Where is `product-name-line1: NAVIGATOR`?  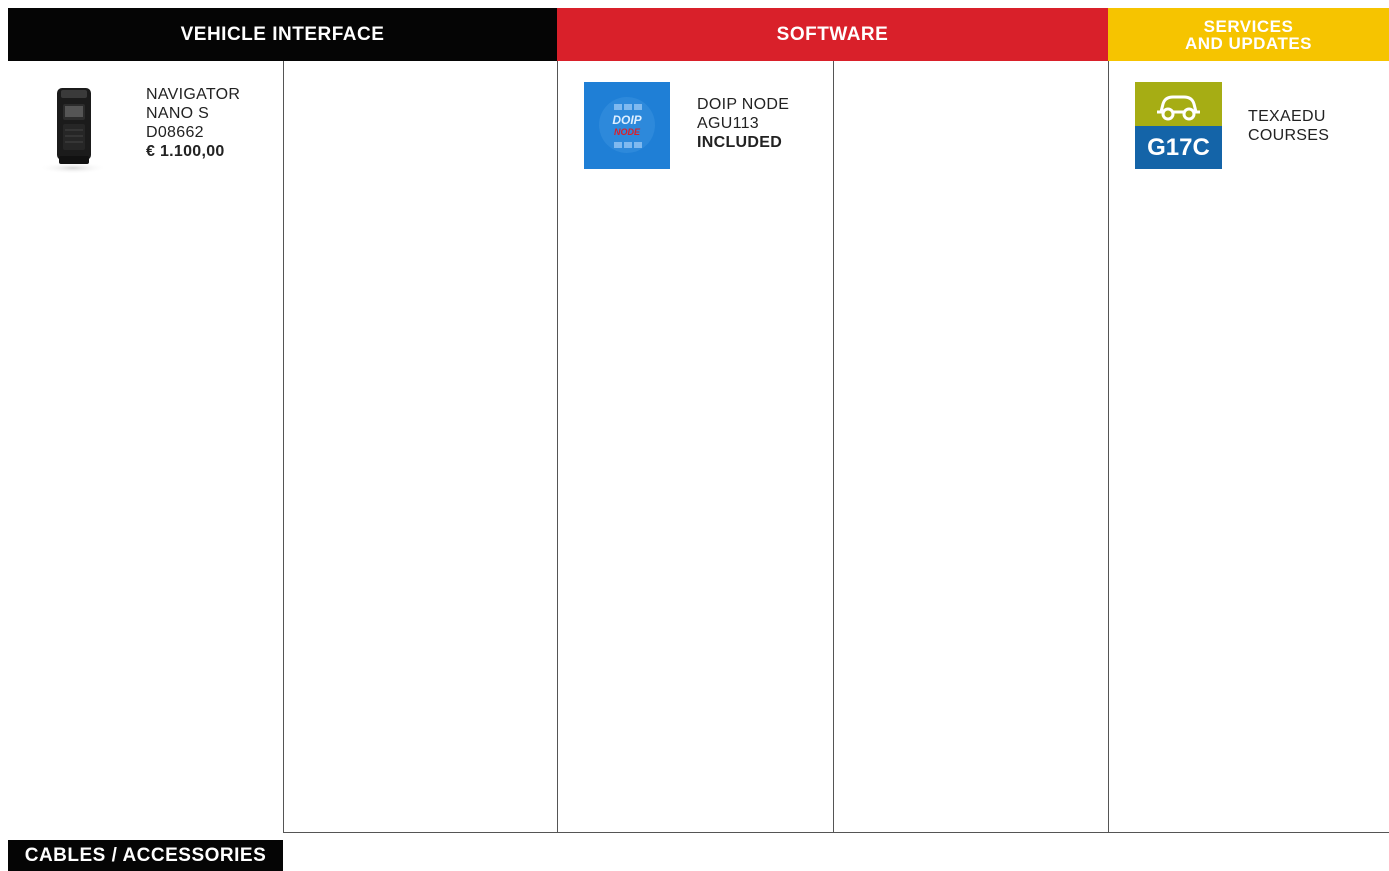
product-name-line1: NAVIGATOR is located at coordinates (193, 94).